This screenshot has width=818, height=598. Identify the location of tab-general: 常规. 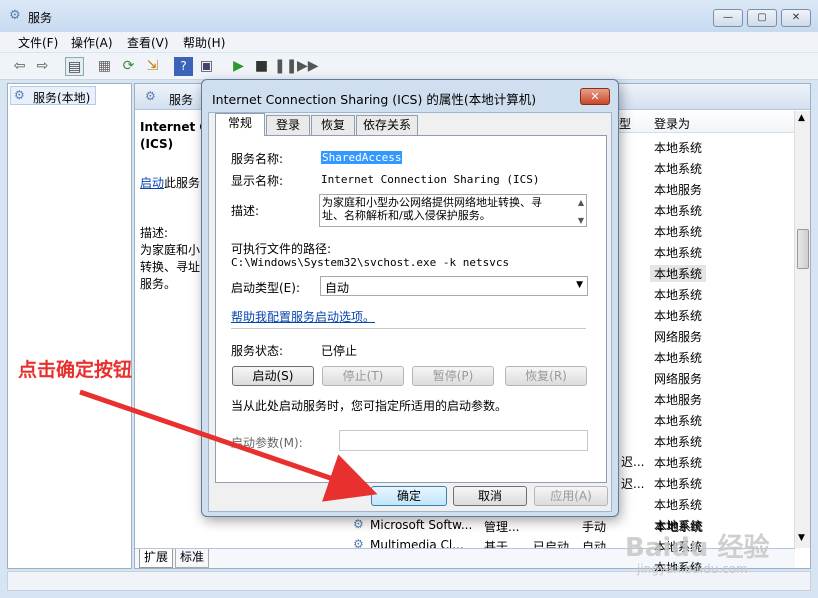
(240, 124).